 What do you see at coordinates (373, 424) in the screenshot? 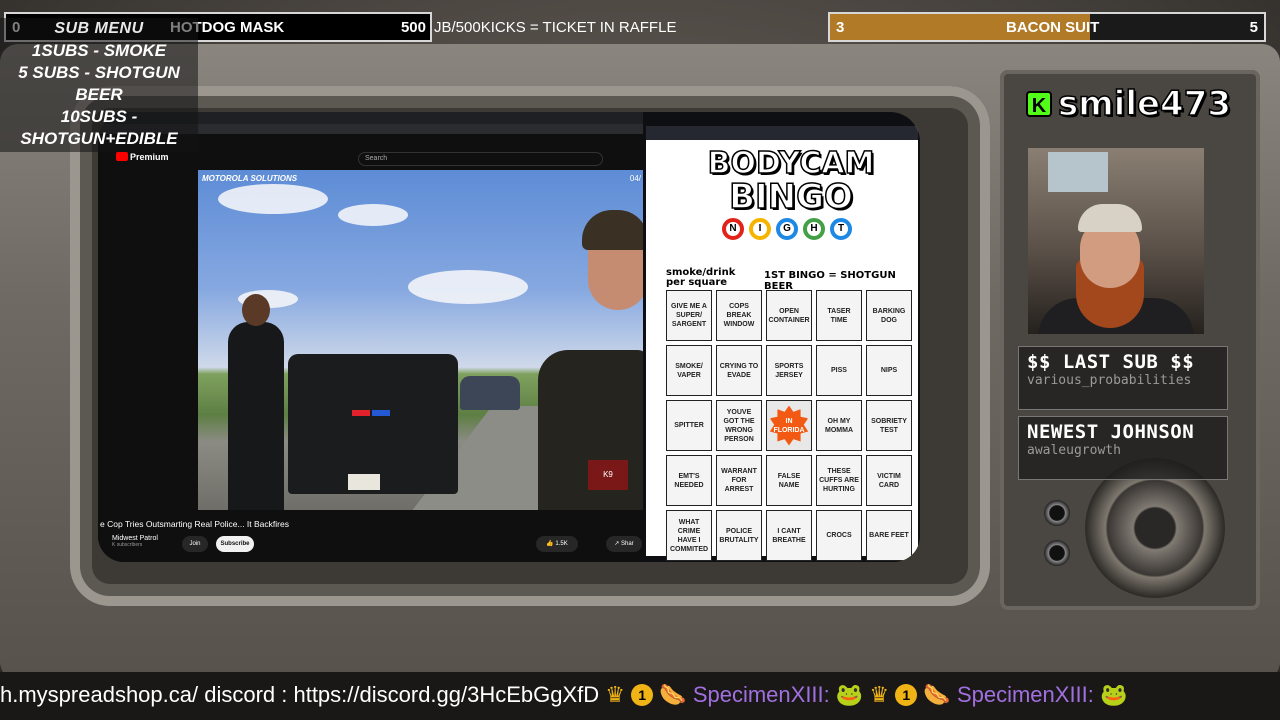
I see `police-suv` at bounding box center [373, 424].